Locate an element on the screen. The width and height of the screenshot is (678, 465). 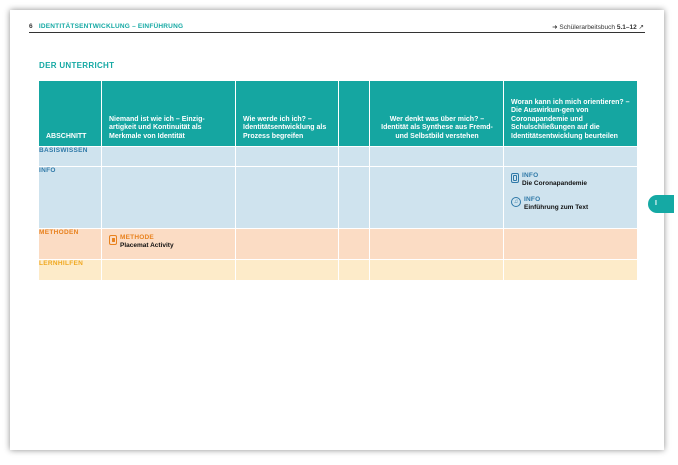
section-title: DER UNTERRICHT is located at coordinates (77, 65).